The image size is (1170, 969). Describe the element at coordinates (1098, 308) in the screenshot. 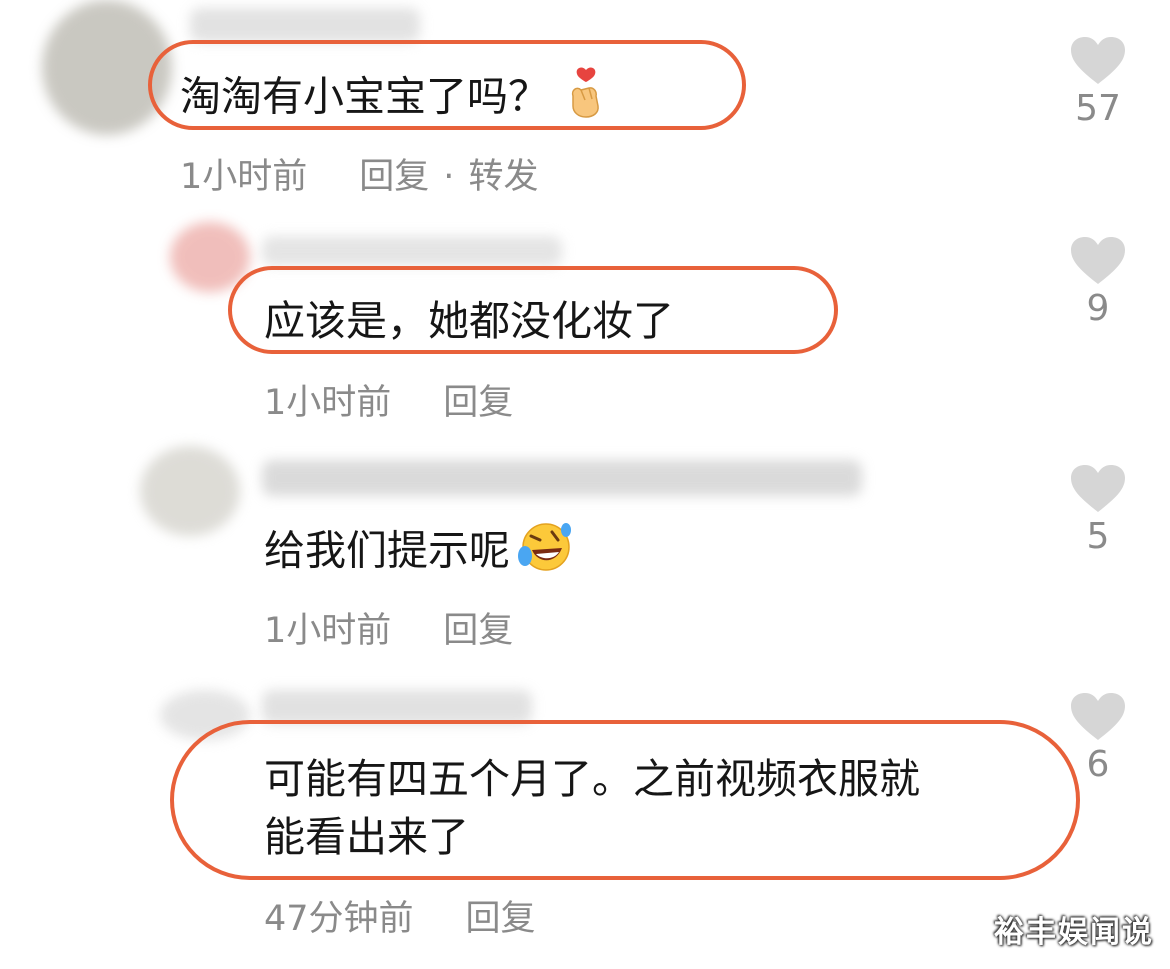

I see `like-count: 9` at that location.